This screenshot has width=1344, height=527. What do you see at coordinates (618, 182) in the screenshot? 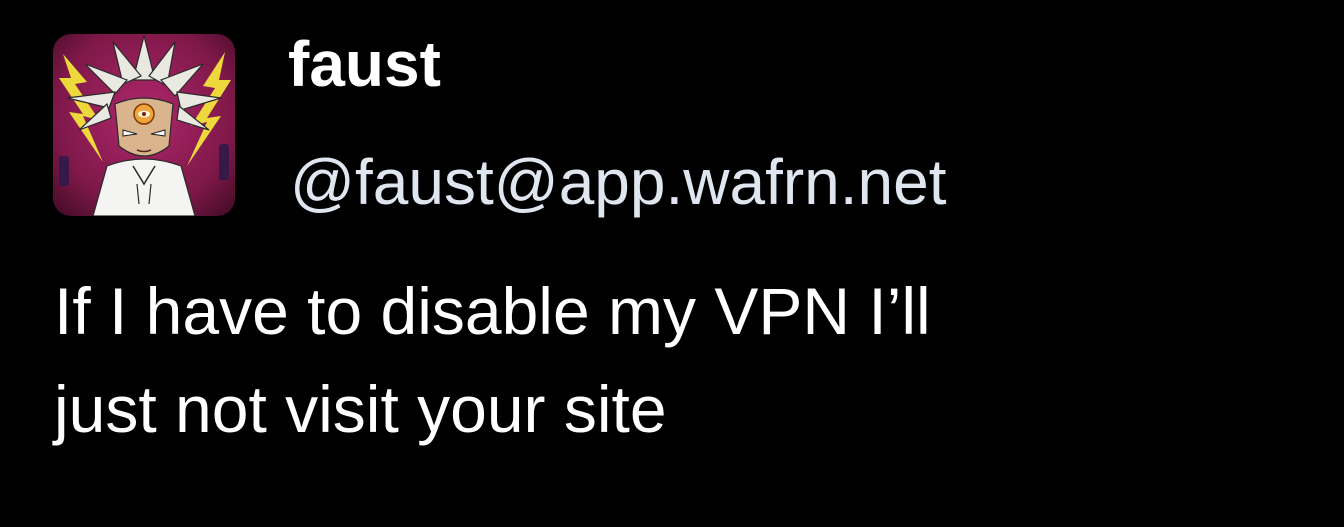
I see `user-handle: @faust@app.wafrn.net` at bounding box center [618, 182].